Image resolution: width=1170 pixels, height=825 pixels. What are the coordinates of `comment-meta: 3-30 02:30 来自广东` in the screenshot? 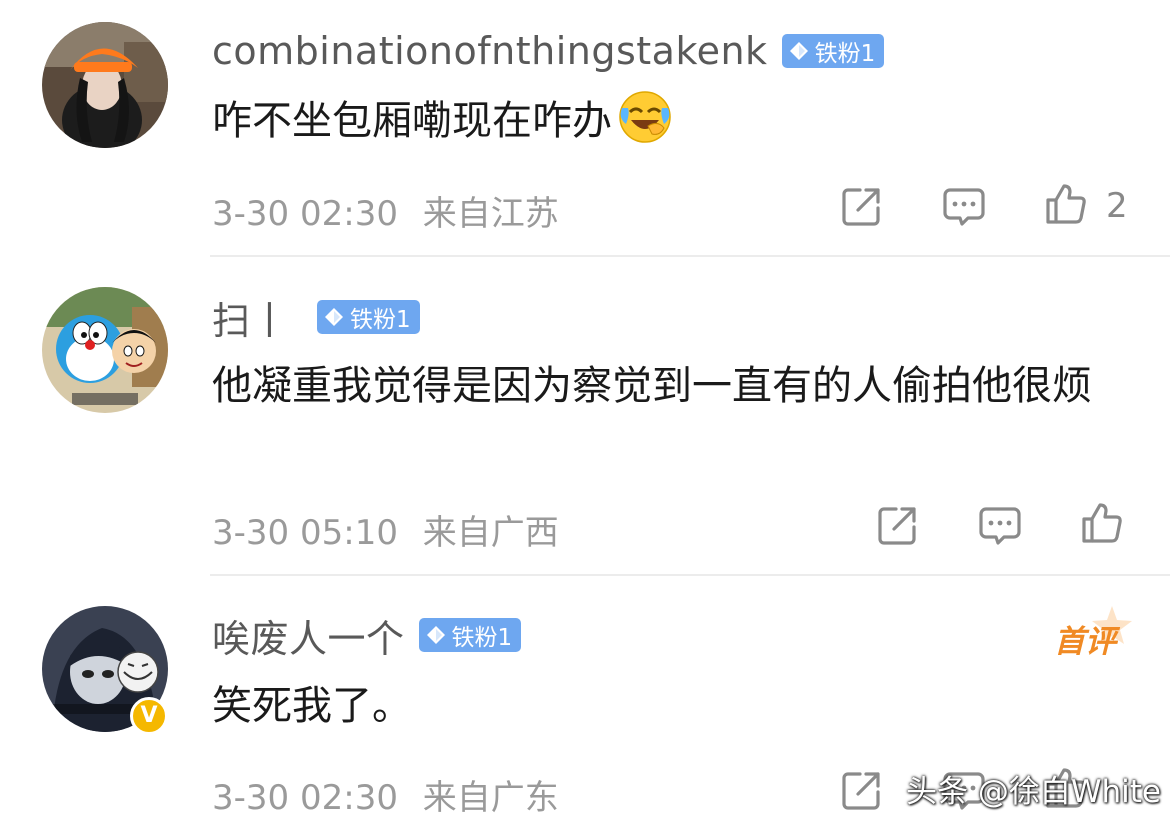 It's located at (385, 794).